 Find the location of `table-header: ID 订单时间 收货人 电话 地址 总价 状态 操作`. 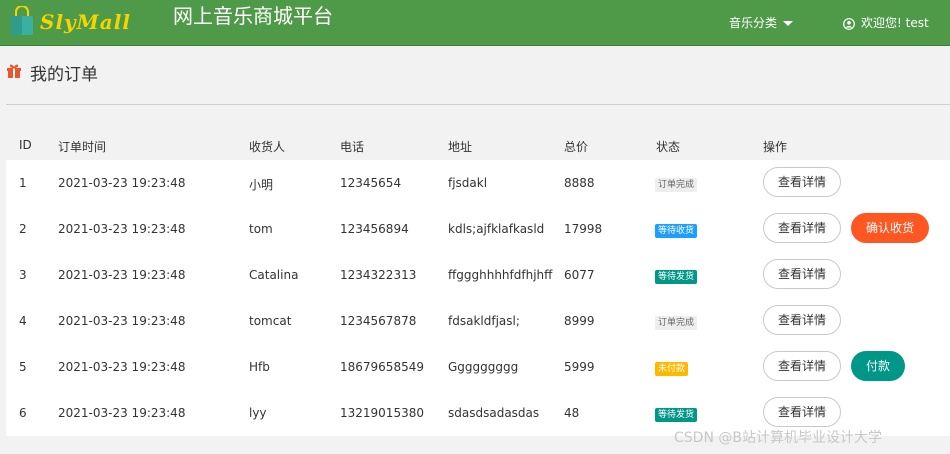

table-header: ID 订单时间 收货人 电话 地址 总价 状态 操作 is located at coordinates (478, 145).